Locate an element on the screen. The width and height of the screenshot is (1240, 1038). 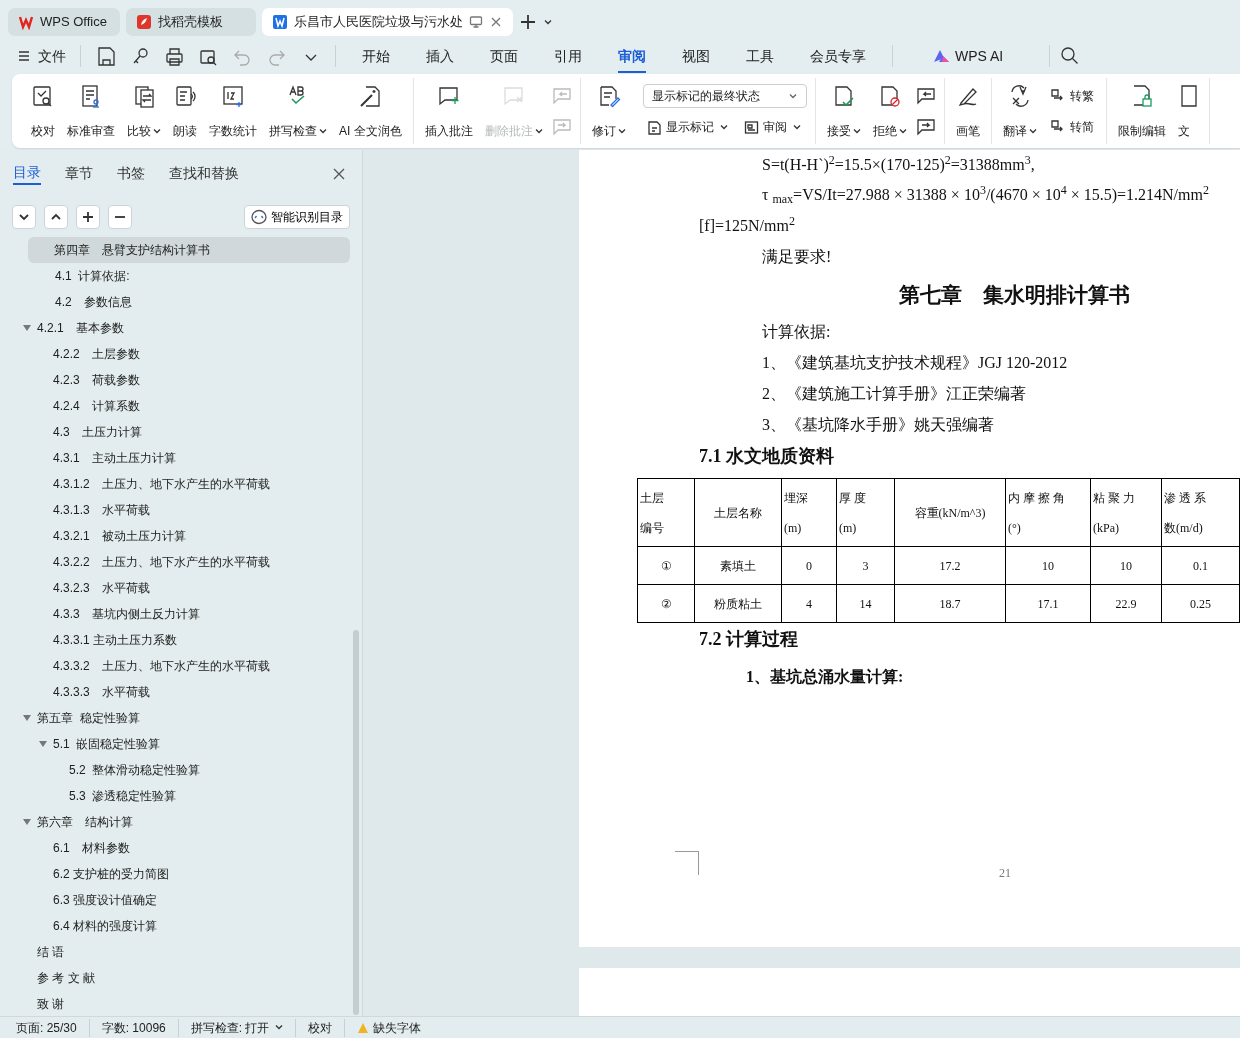
outline-item: 6.1 材料参数 is located at coordinates (181, 848).